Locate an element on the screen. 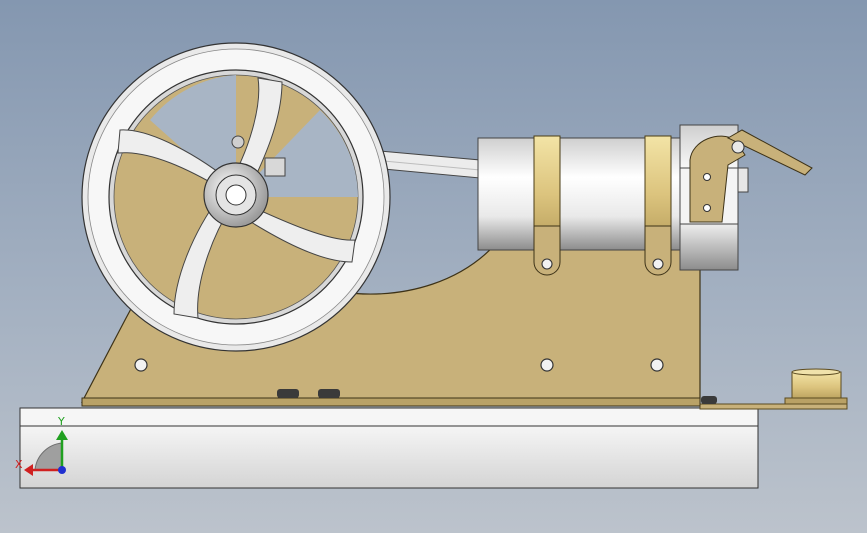 This screenshot has height=533, width=867. base-block is located at coordinates (389, 448).